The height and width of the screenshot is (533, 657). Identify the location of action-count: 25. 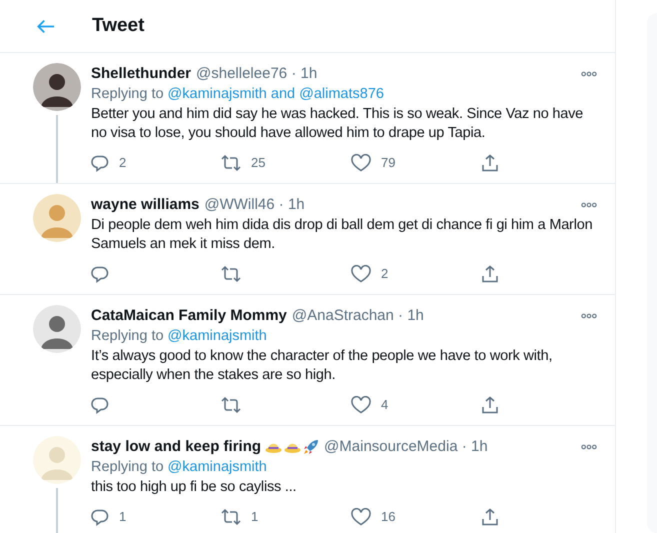
(258, 163).